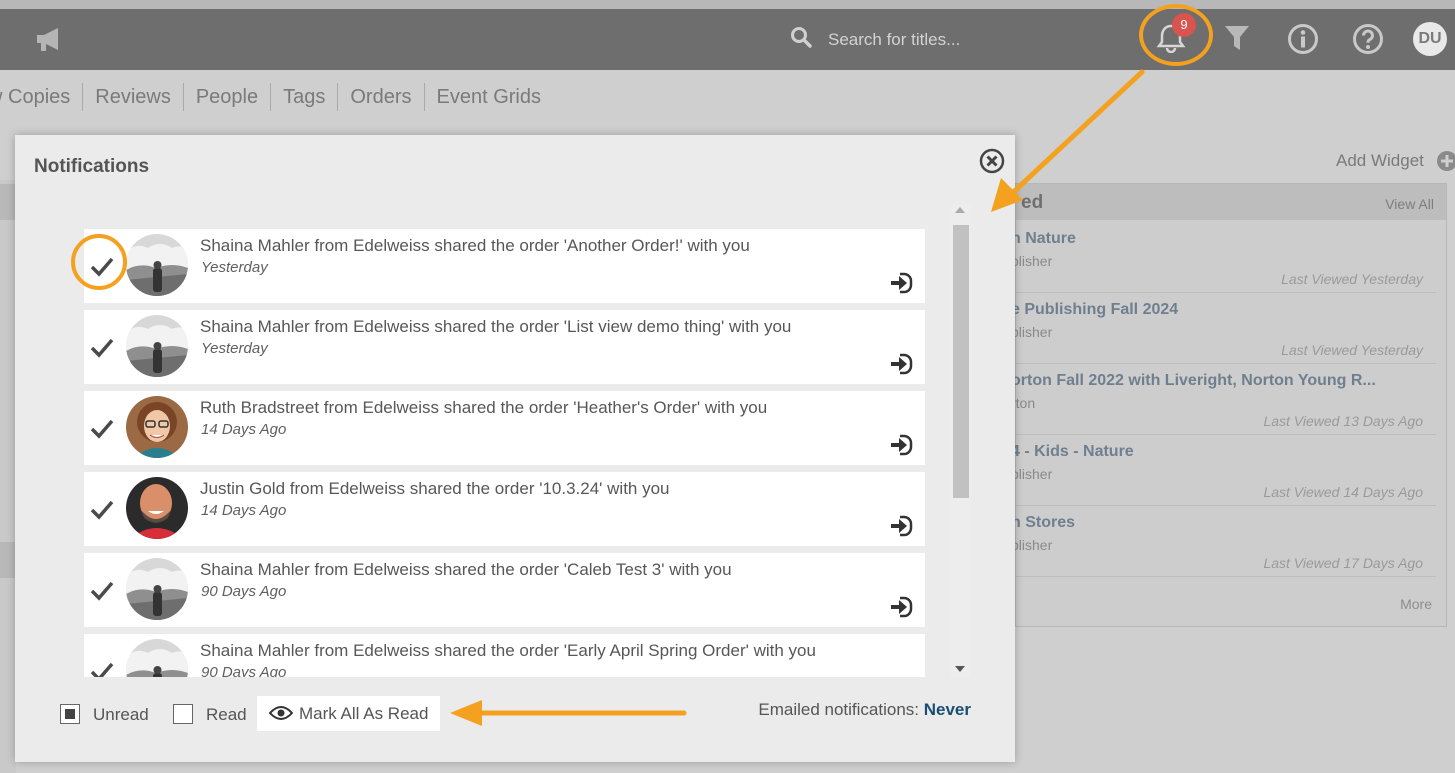 This screenshot has height=773, width=1455. What do you see at coordinates (1343, 492) in the screenshot?
I see `widget-item-last-viewed: Last Viewed 14 Days Ago` at bounding box center [1343, 492].